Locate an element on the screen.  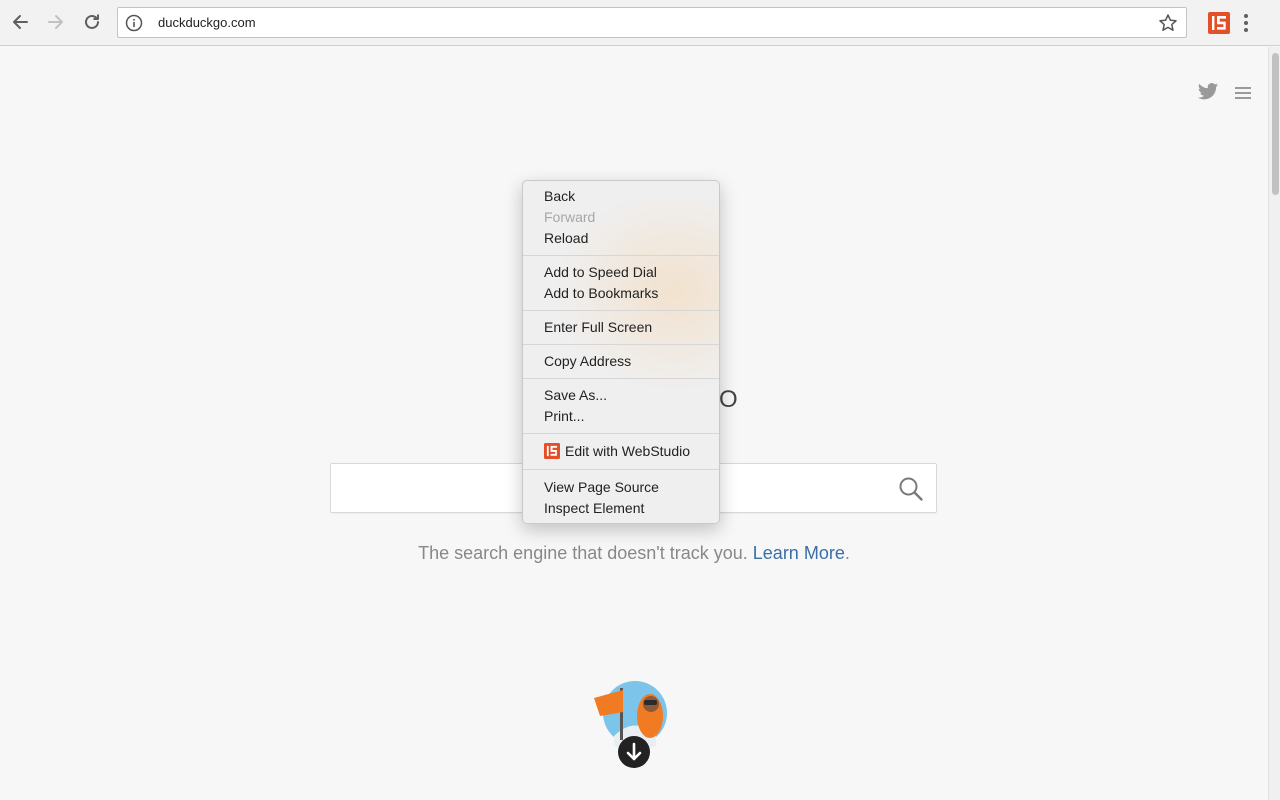
menu-item-reload: Reload is located at coordinates (621, 238).